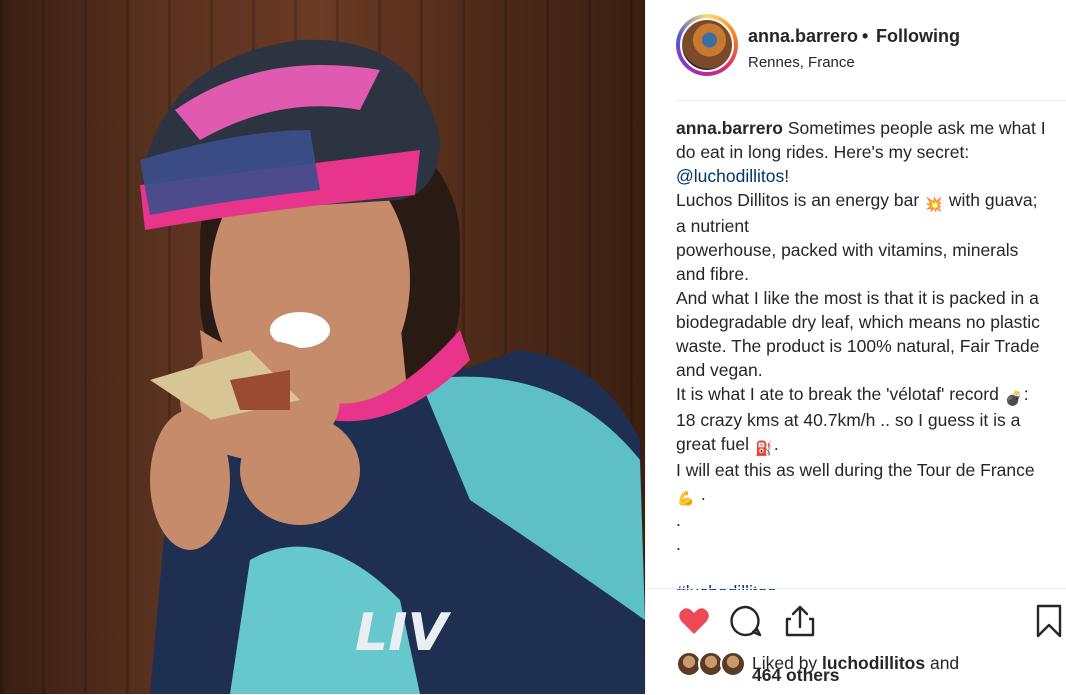 The height and width of the screenshot is (695, 1066). Describe the element at coordinates (801, 62) in the screenshot. I see `location-link: Rennes, France` at that location.